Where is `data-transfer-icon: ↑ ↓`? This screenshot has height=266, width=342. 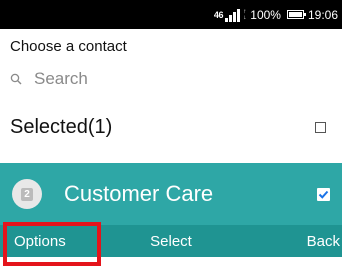
data-transfer-icon: ↑ ↓ is located at coordinates (245, 14).